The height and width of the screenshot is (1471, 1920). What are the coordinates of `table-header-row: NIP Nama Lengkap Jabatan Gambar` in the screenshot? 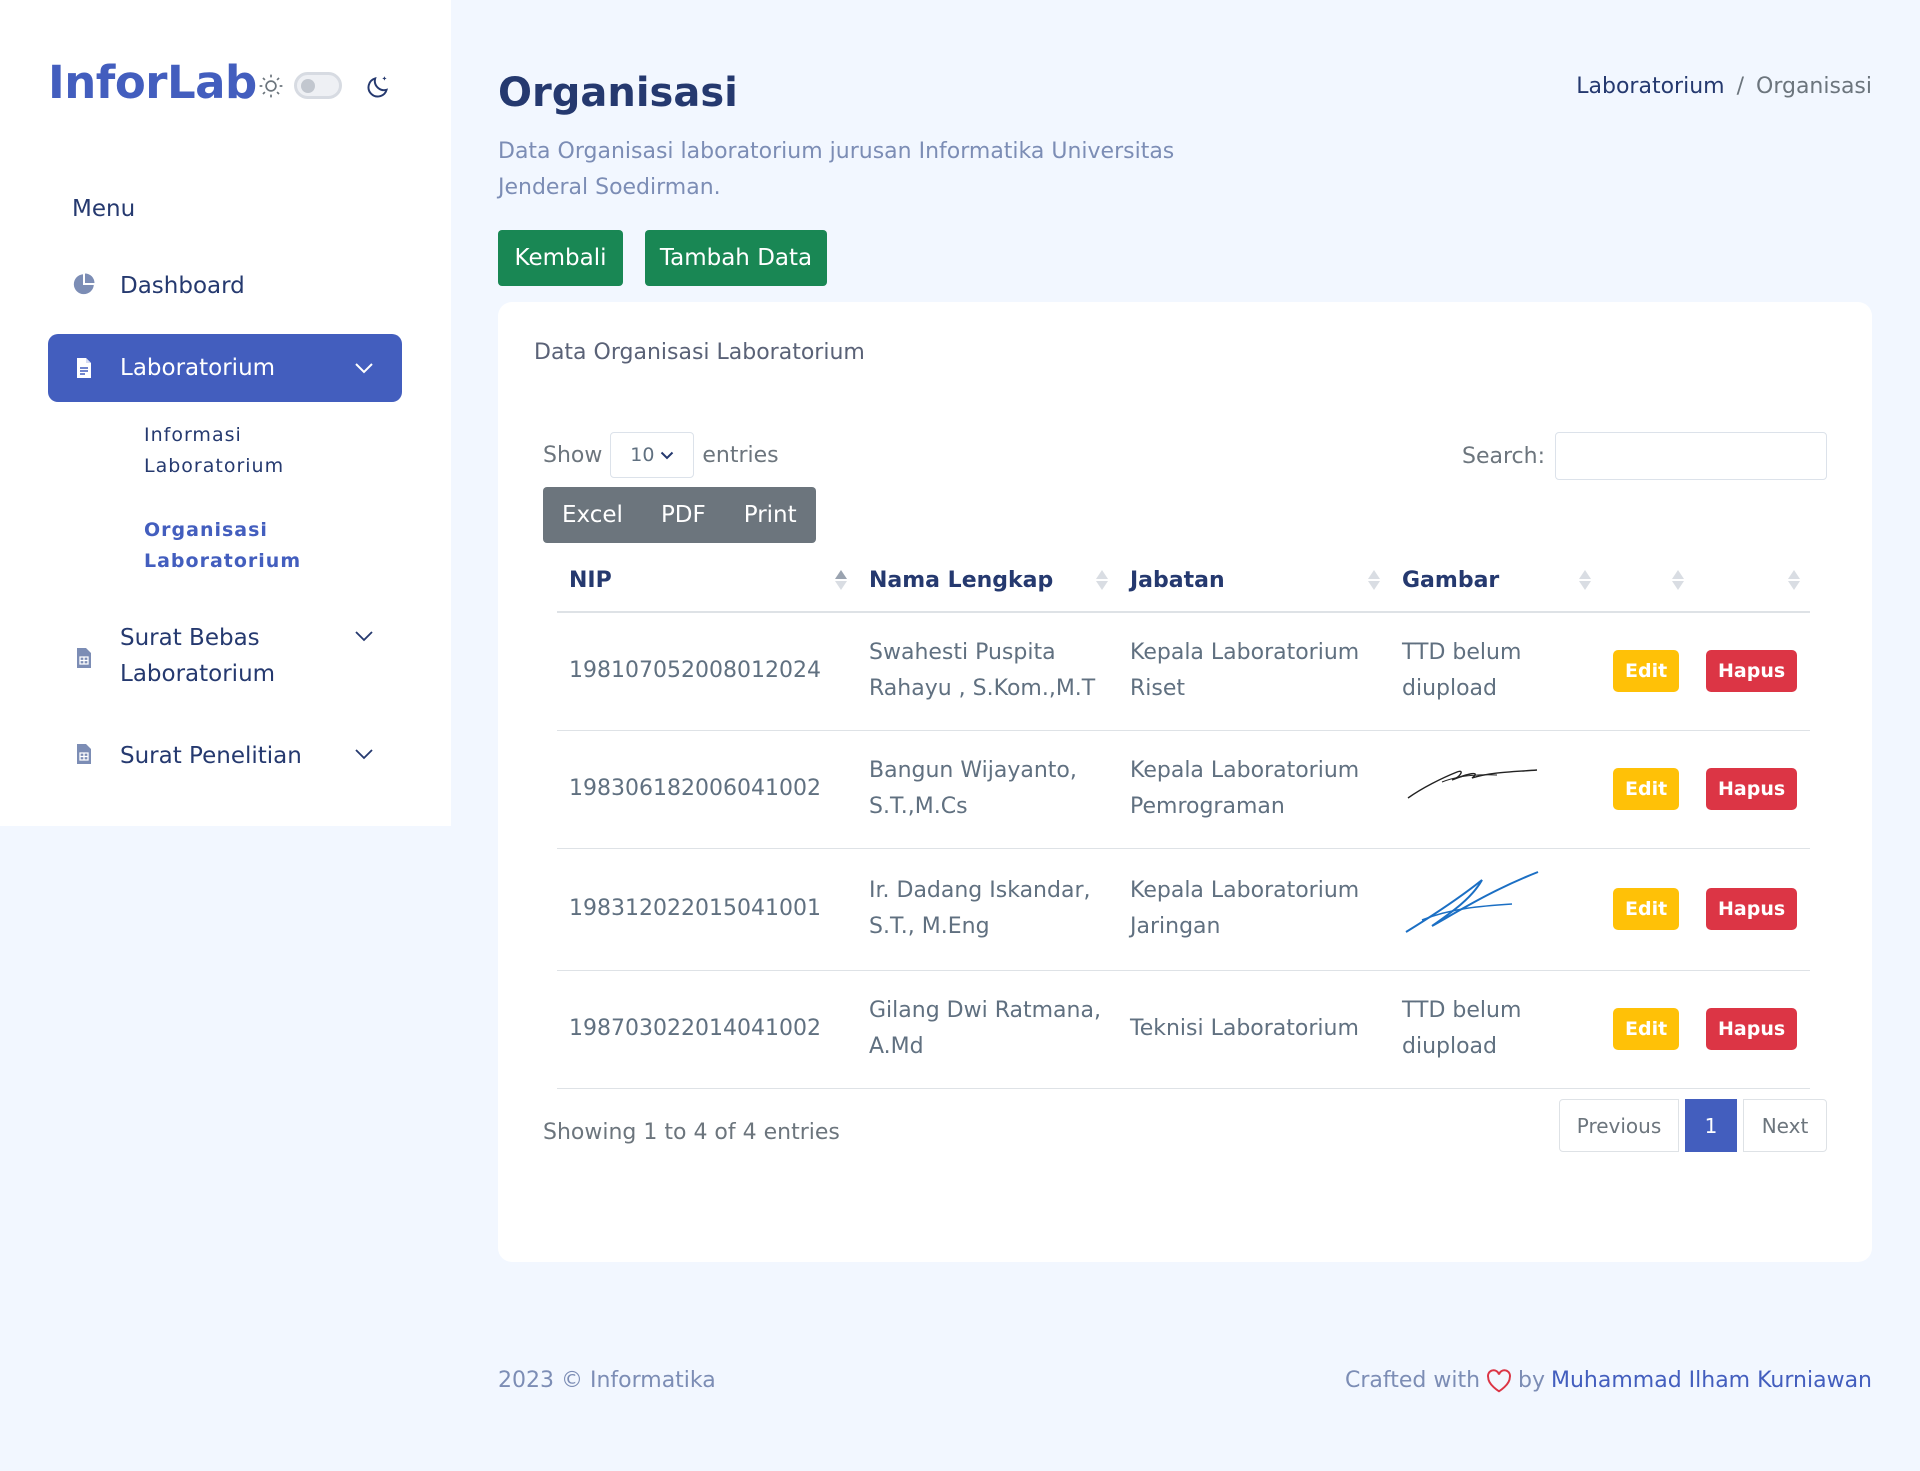 It's located at (1183, 581).